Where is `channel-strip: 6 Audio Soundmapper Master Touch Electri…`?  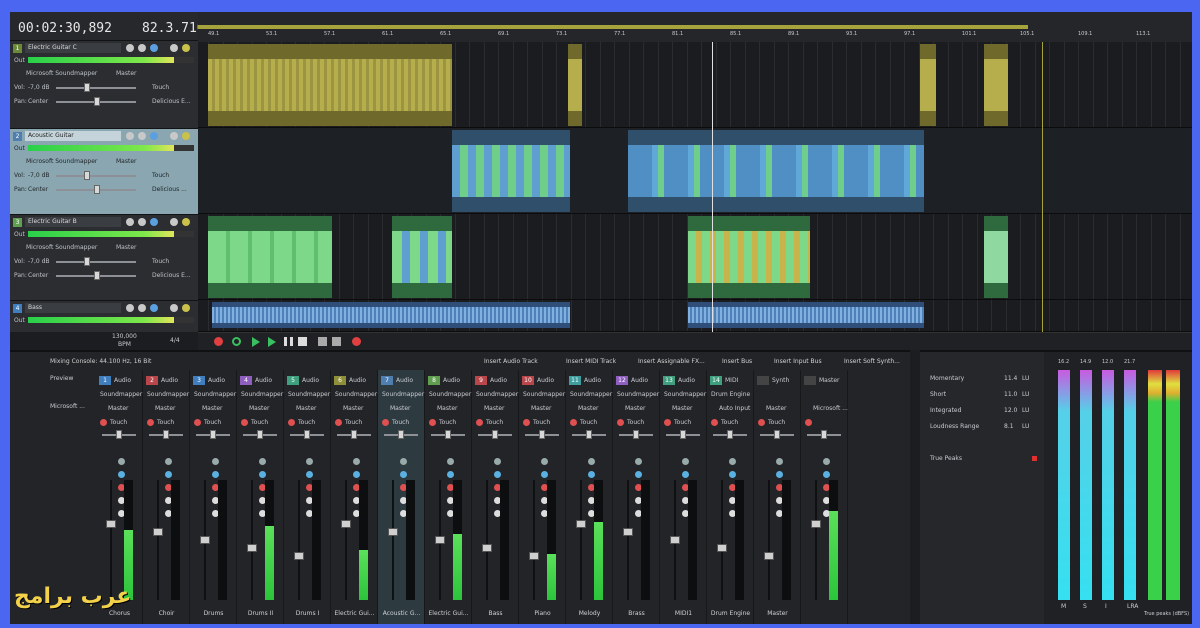
channel-strip: 6 Audio Soundmapper Master Touch Electri… is located at coordinates (354, 497).